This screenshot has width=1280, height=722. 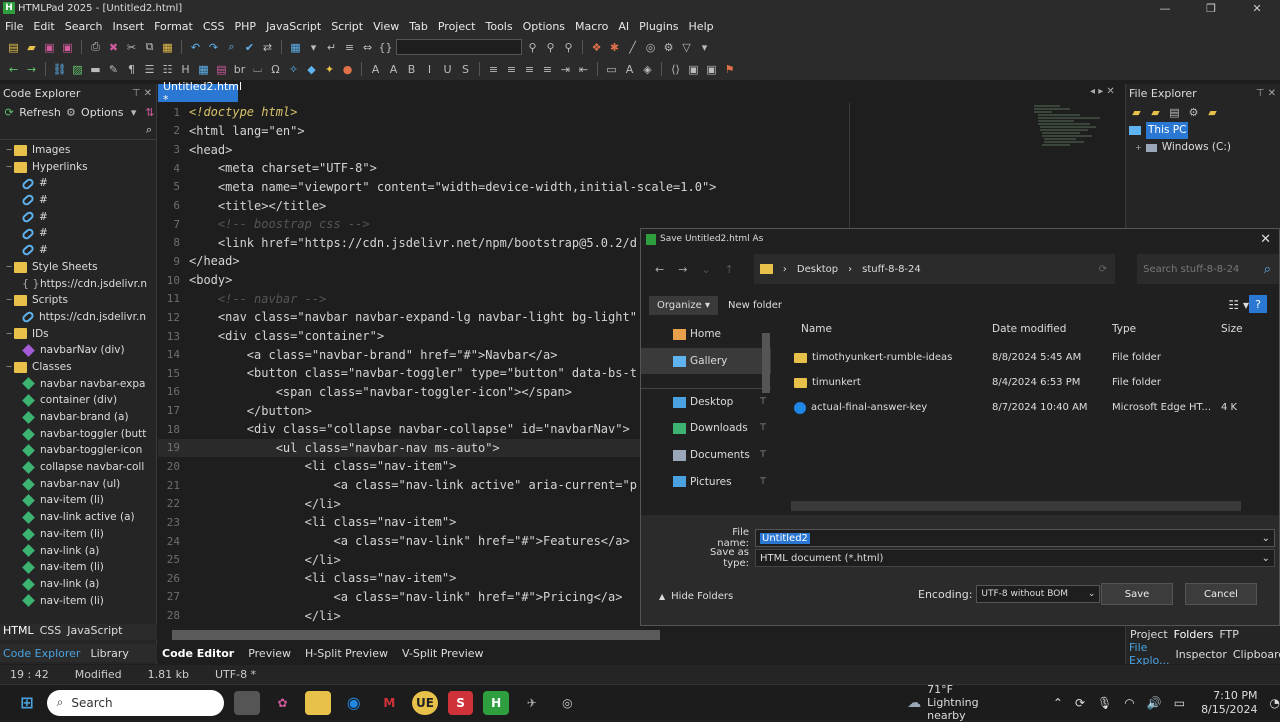 What do you see at coordinates (766, 363) in the screenshot?
I see `navpane-scrollbar` at bounding box center [766, 363].